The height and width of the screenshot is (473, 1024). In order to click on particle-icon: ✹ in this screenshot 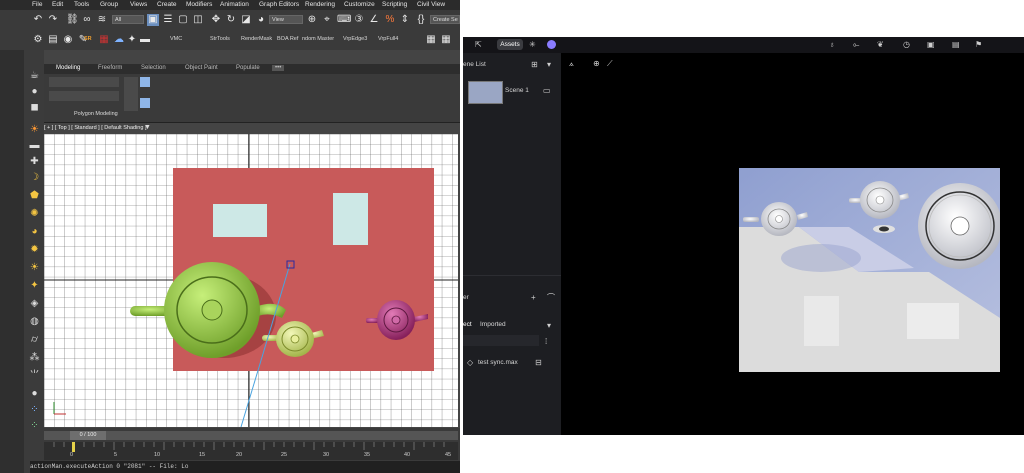, I will do `click(34, 249)`.